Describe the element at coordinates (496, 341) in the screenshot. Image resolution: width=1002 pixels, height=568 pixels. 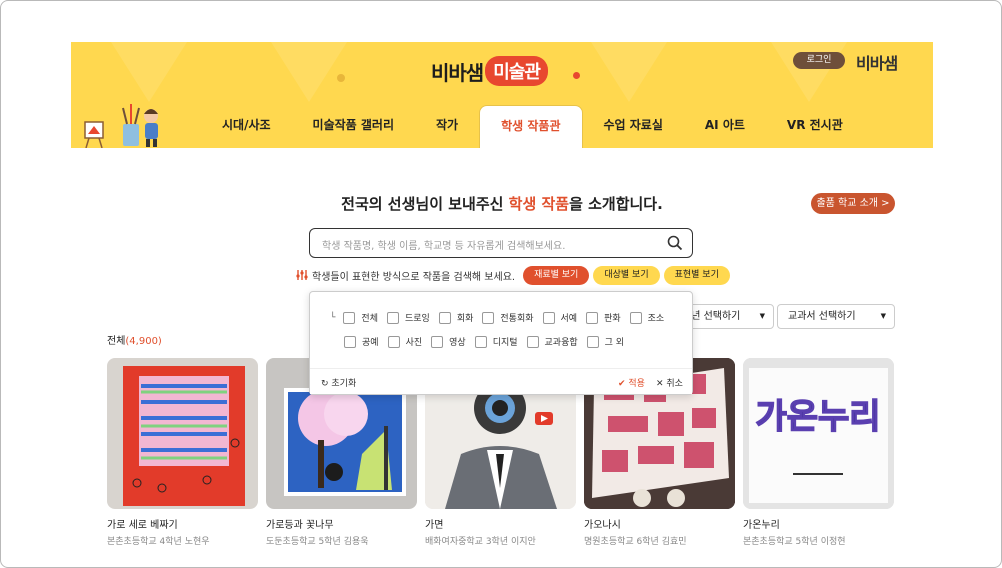
I see `checkbox-digital: 디지털` at that location.